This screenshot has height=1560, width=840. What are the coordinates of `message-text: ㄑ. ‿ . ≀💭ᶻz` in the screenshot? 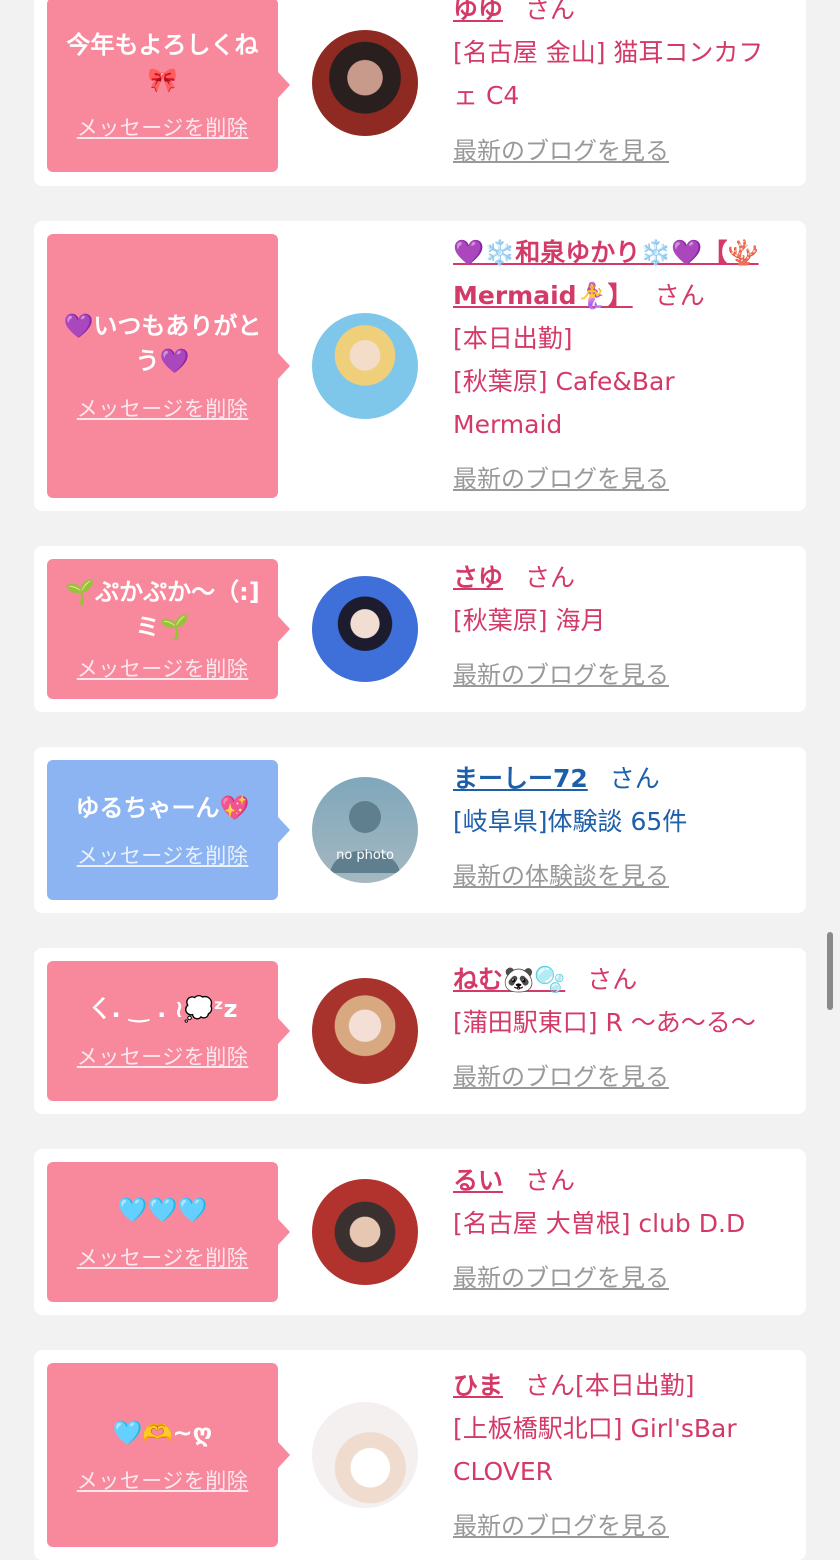 It's located at (162, 1008).